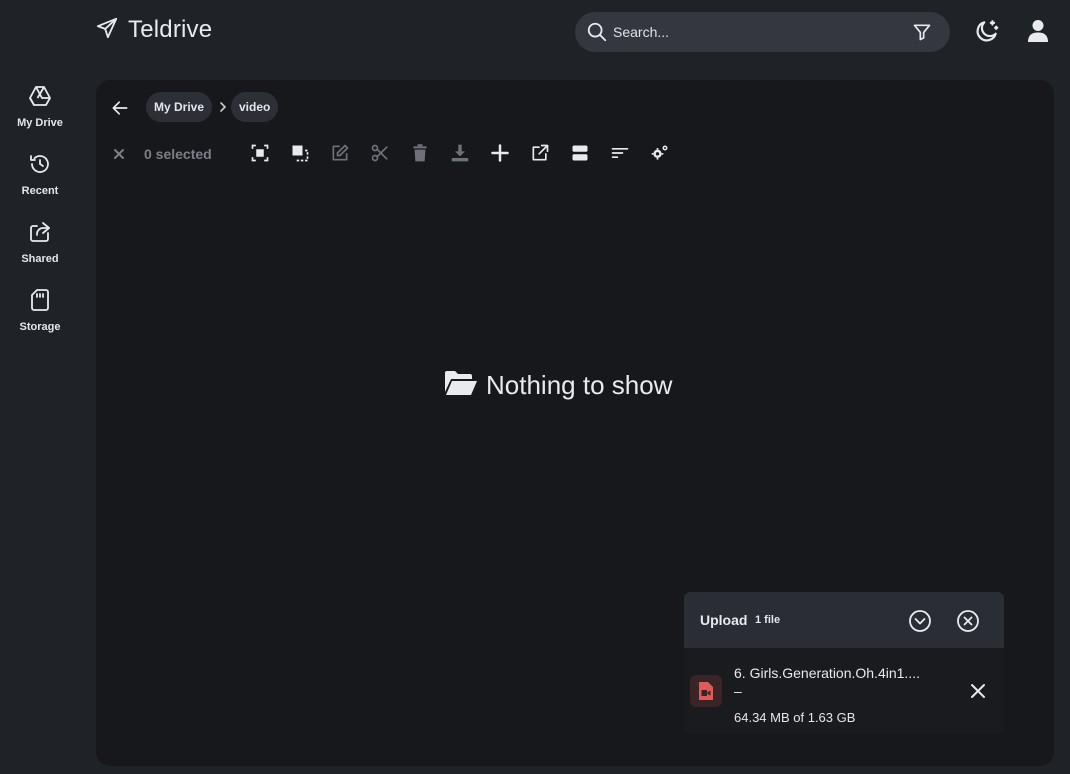 The image size is (1070, 774). I want to click on sidebar-item-label: My Drive, so click(40, 123).